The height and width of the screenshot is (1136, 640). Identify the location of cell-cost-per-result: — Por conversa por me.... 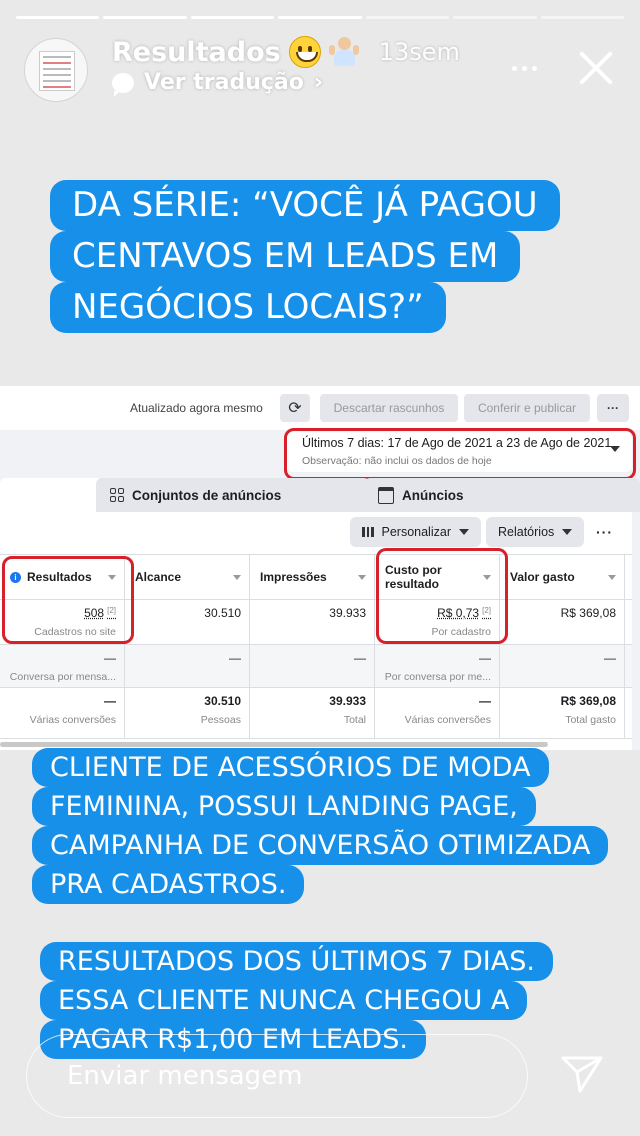
(437, 666).